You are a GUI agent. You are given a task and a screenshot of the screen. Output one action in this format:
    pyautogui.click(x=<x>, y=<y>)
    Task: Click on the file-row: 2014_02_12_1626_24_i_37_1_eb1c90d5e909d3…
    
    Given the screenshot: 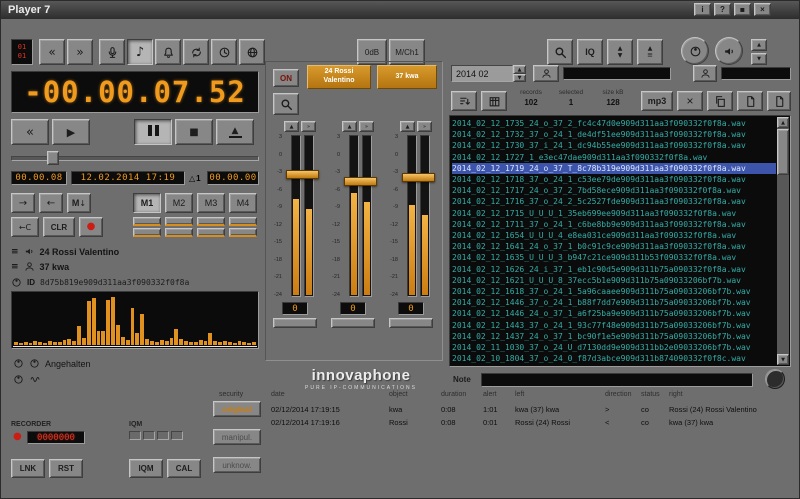 What is the action you would take?
    pyautogui.click(x=614, y=269)
    